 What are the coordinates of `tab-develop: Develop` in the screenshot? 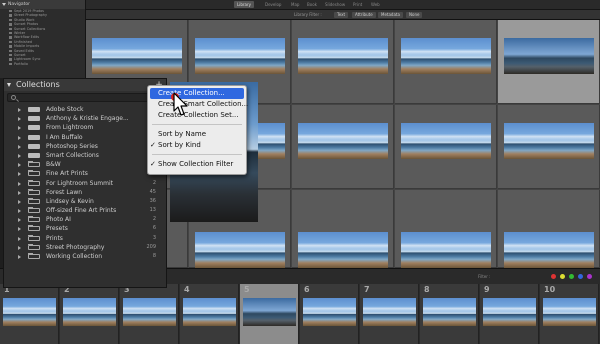 It's located at (273, 4).